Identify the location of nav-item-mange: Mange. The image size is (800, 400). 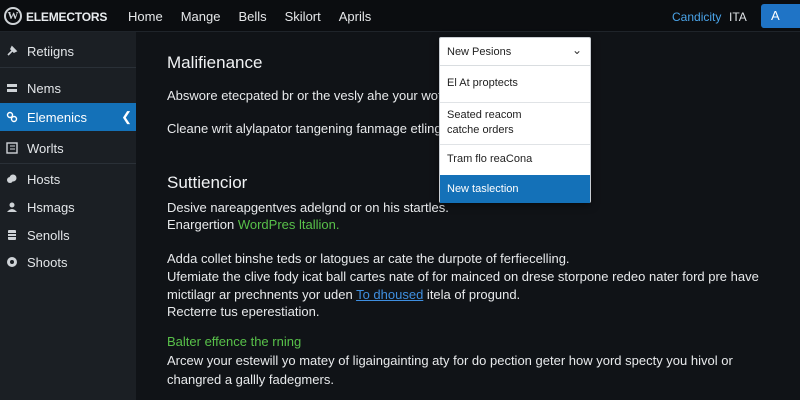
(201, 16).